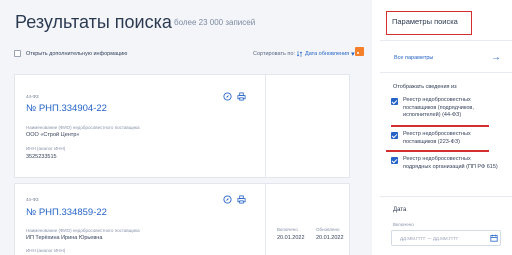  I want to click on updated-label: Обновлено, so click(328, 229).